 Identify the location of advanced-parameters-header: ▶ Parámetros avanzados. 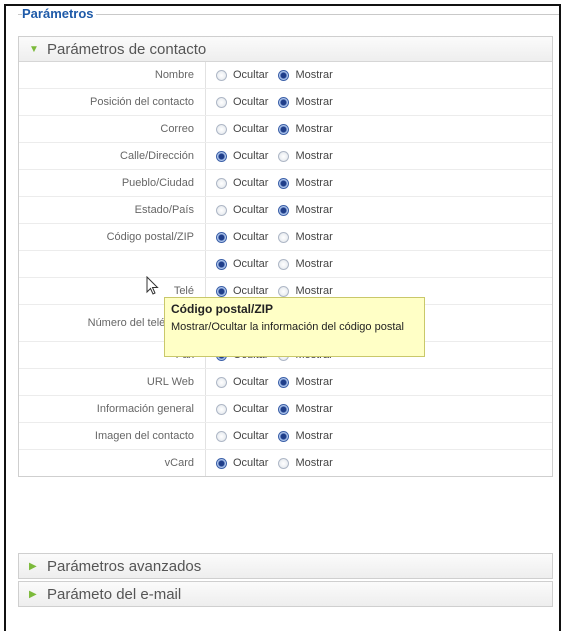
(285, 566).